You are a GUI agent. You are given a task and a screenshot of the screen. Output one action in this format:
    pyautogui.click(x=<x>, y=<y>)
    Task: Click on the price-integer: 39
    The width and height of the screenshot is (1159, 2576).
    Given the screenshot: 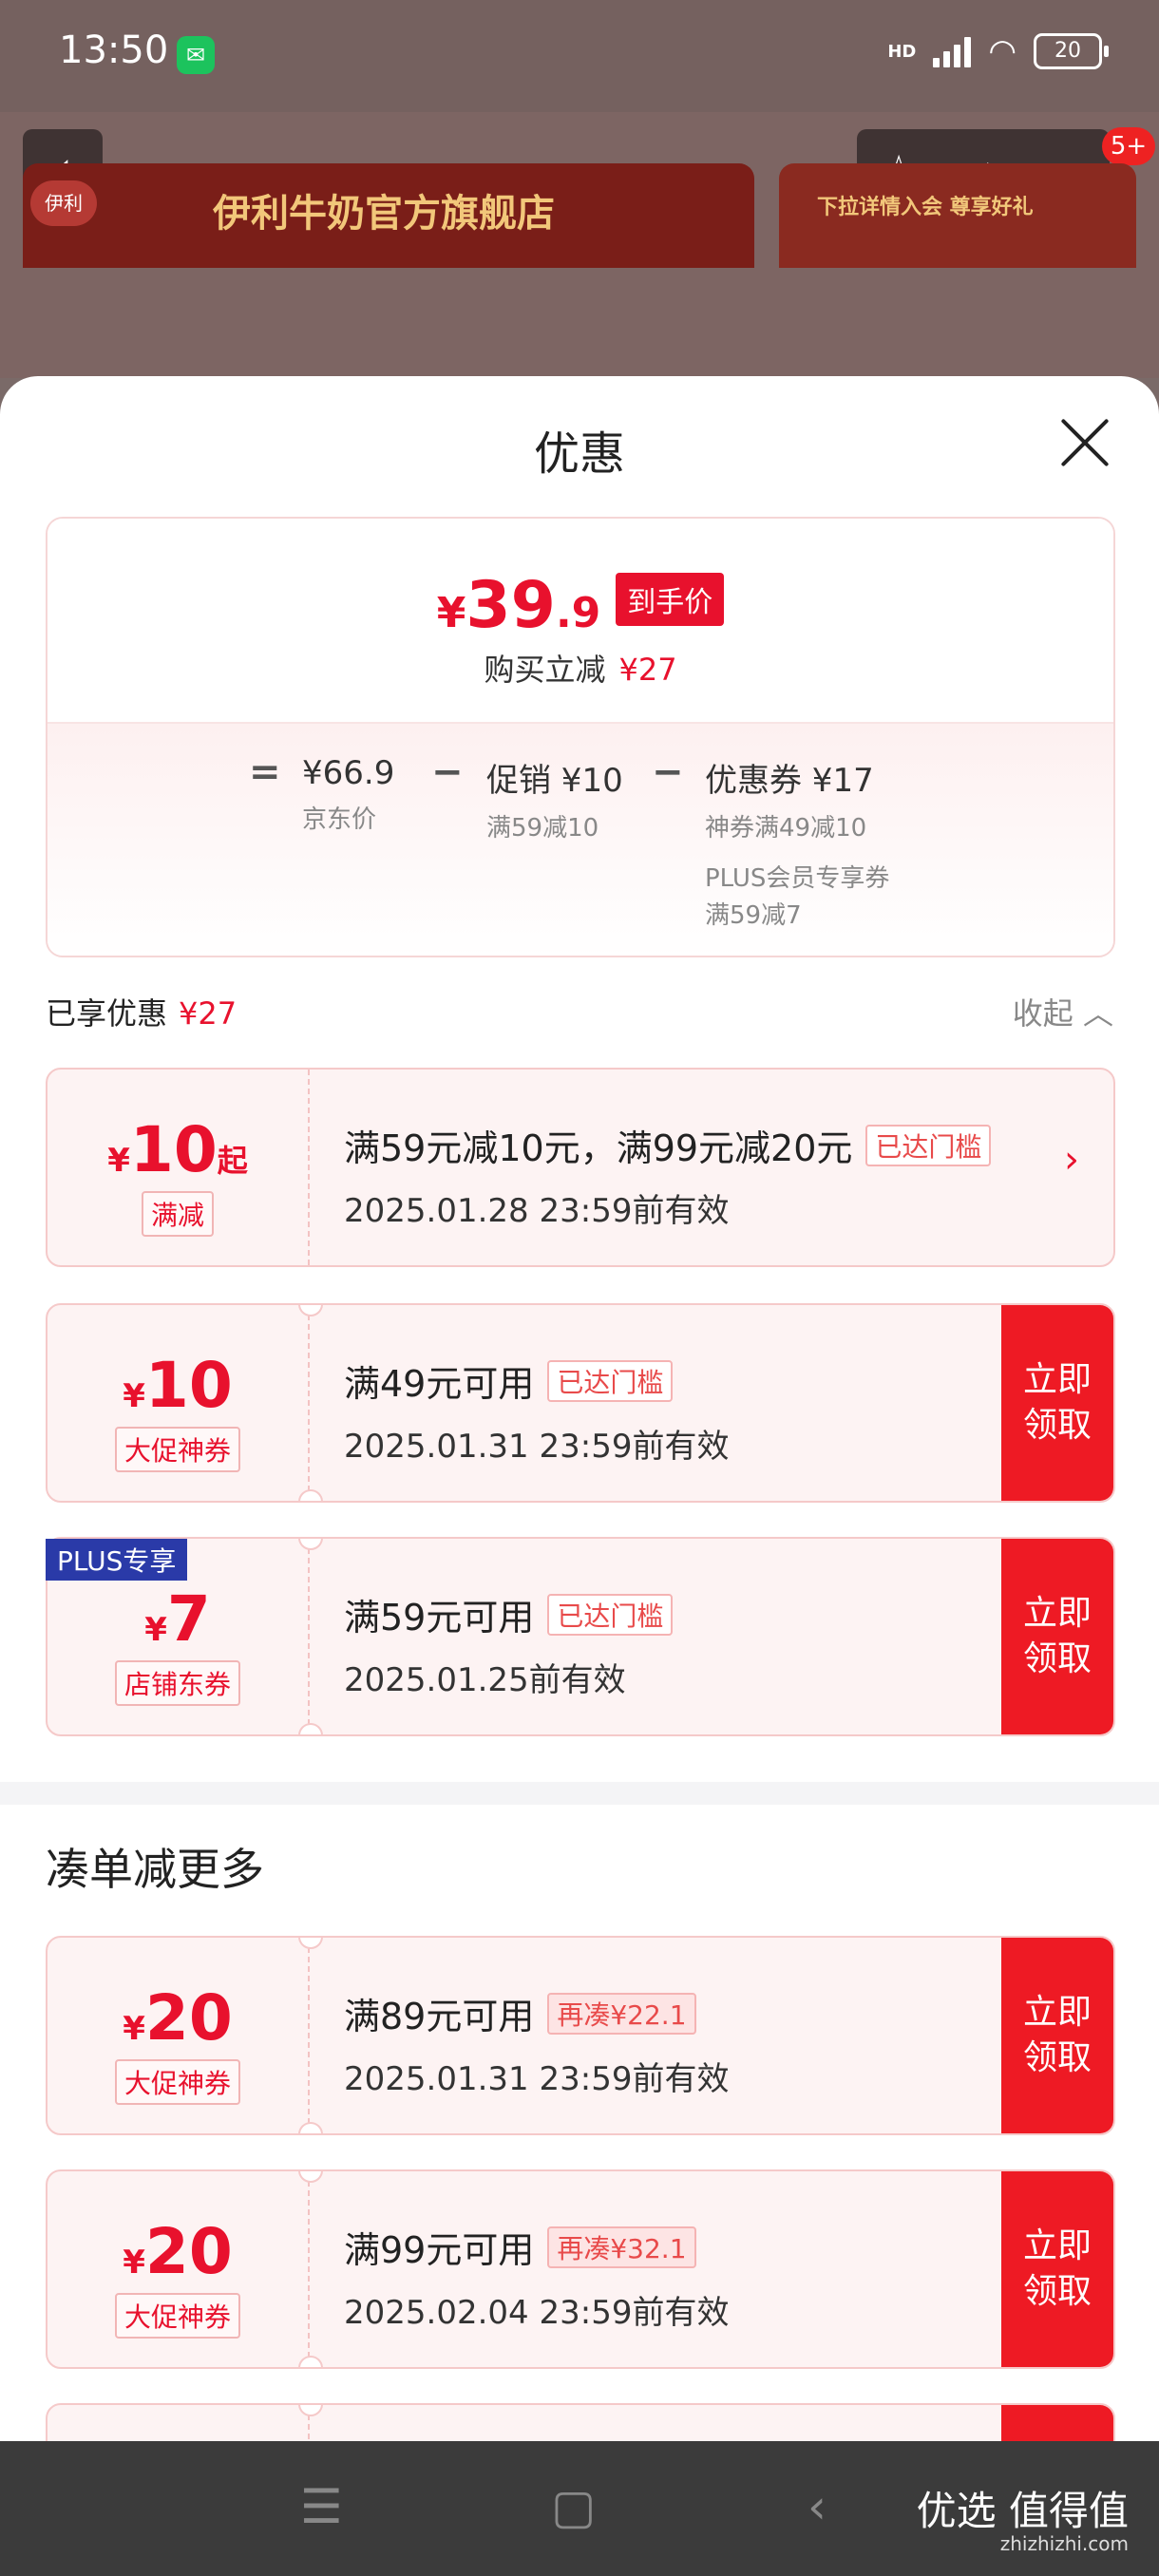 What is the action you would take?
    pyautogui.click(x=511, y=605)
    